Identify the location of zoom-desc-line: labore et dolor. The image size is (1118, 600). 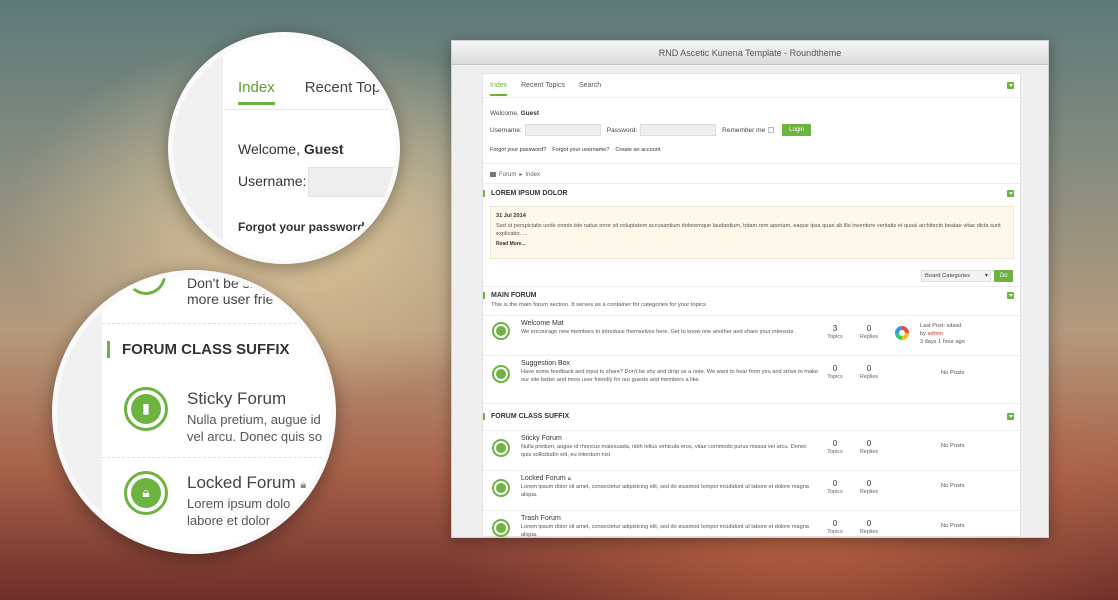
(229, 520).